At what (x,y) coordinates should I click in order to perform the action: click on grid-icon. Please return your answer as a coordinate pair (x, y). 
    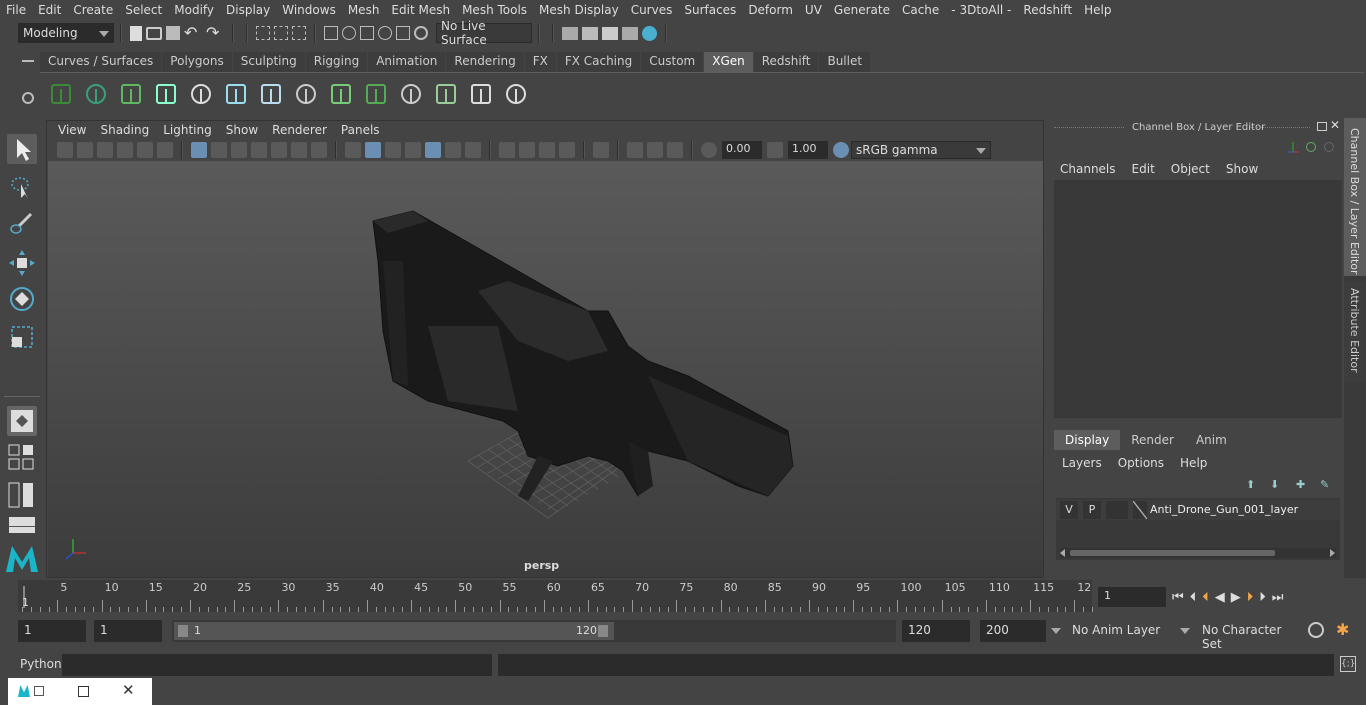
    Looking at the image, I should click on (199, 150).